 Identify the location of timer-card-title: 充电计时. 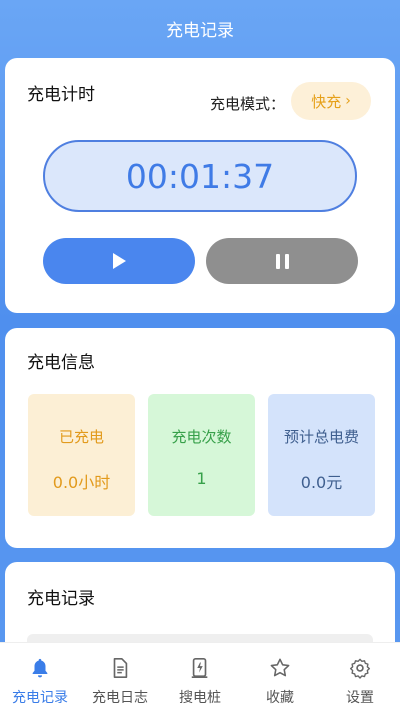
(61, 95).